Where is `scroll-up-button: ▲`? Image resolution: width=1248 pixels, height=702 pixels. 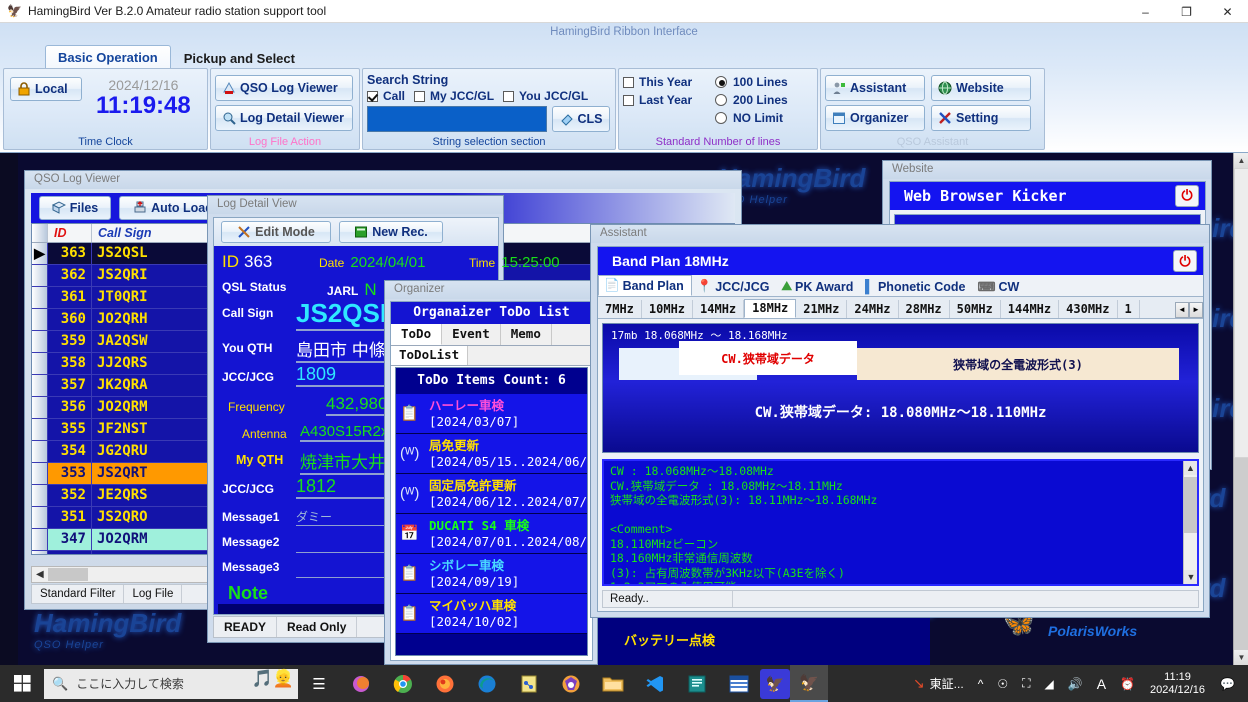 scroll-up-button: ▲ is located at coordinates (1241, 160).